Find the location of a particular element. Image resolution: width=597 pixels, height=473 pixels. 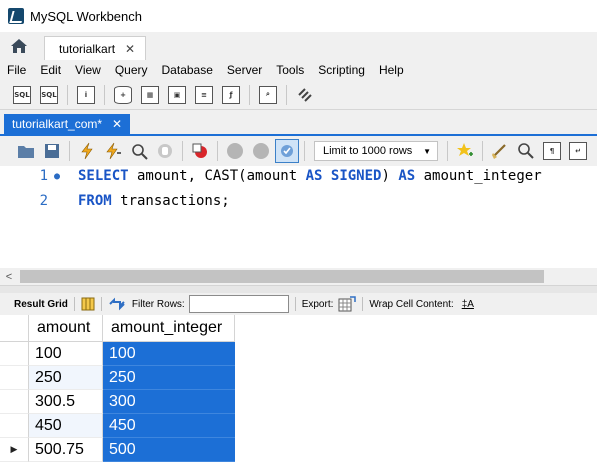

line-number: 2 is located at coordinates (43, 201).